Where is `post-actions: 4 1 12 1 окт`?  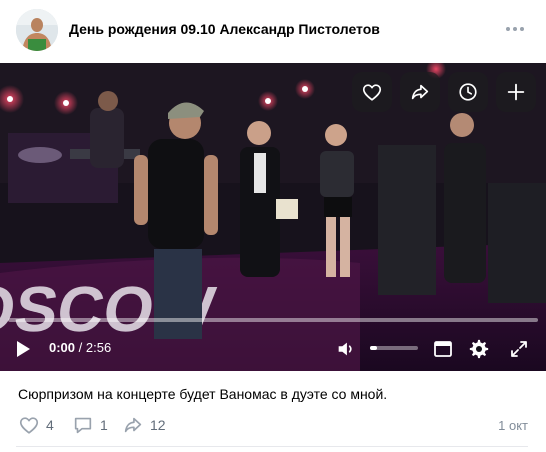
post-actions: 4 1 12 1 окт is located at coordinates (273, 425).